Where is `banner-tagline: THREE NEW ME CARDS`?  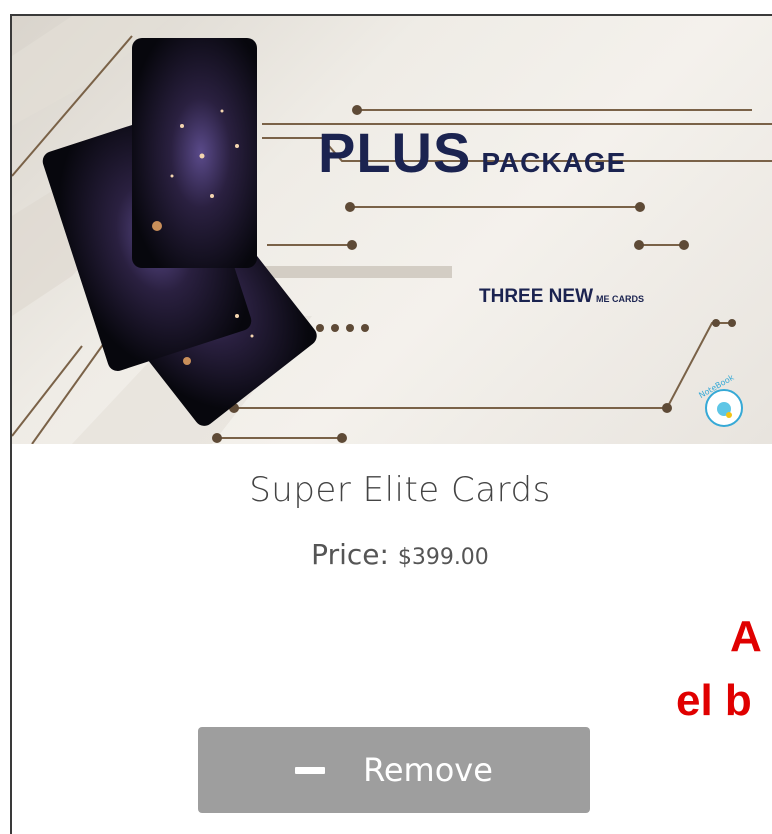 banner-tagline: THREE NEW ME CARDS is located at coordinates (561, 297).